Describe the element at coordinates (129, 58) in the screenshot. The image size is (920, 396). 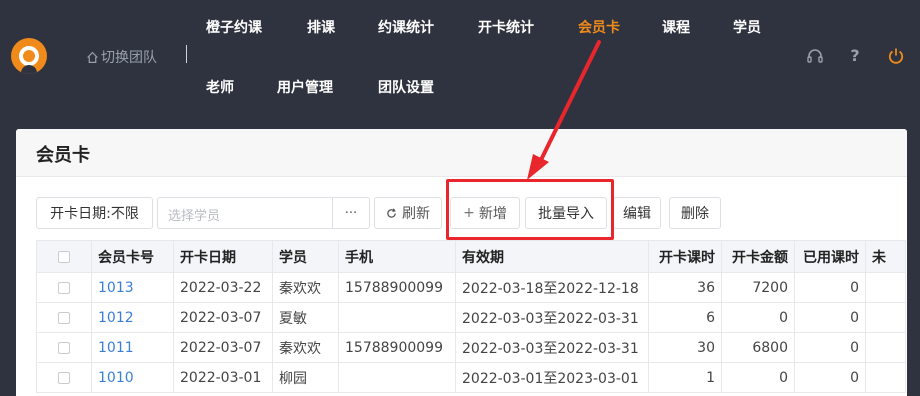
I see `switch-team-label: 切换团队` at that location.